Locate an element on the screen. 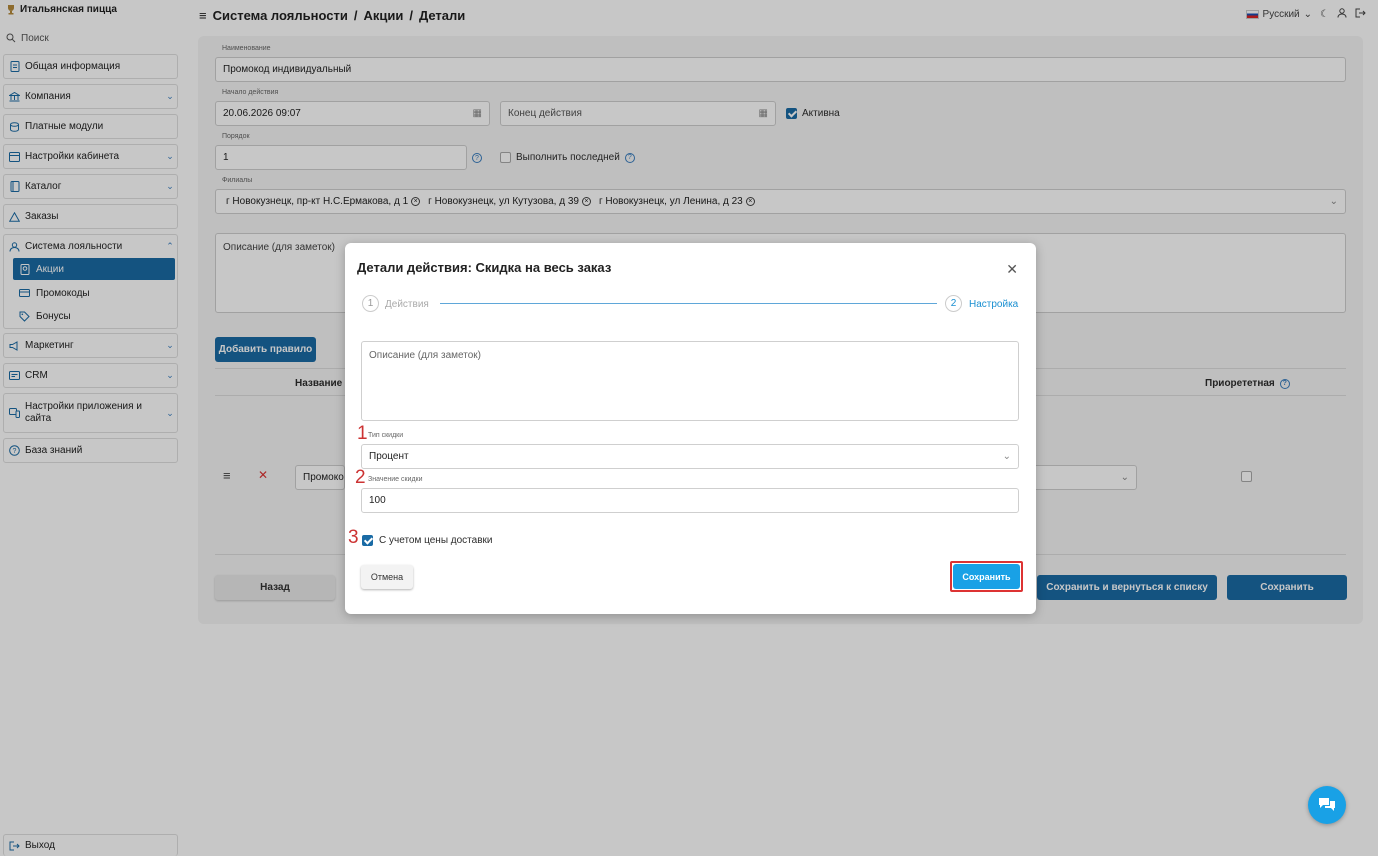 Image resolution: width=1378 pixels, height=856 pixels. chevron-down-icon: ⌄ is located at coordinates (1006, 456).